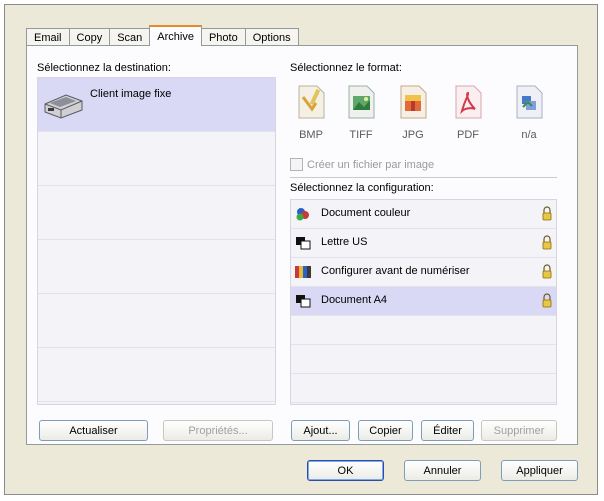 This screenshot has height=501, width=604. I want to click on pdf-file-icon, so click(468, 102).